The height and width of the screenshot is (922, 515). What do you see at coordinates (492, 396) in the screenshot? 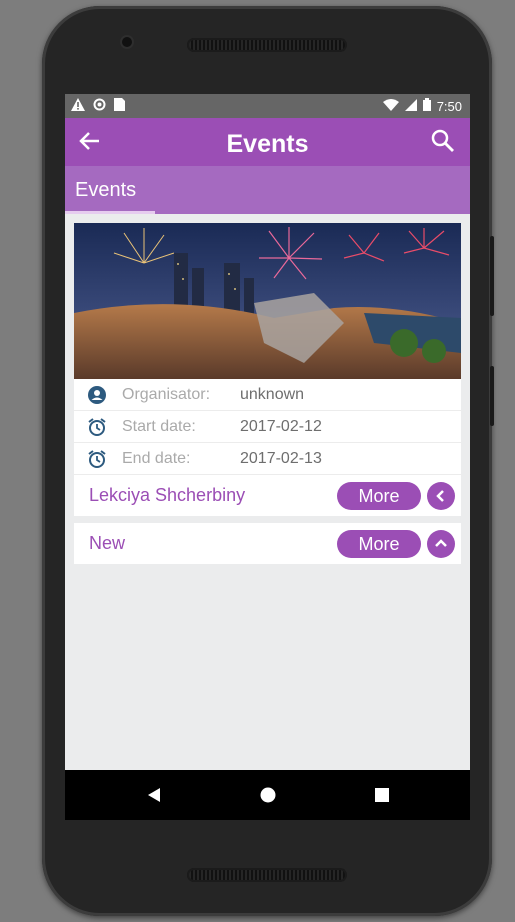
I see `power-button` at bounding box center [492, 396].